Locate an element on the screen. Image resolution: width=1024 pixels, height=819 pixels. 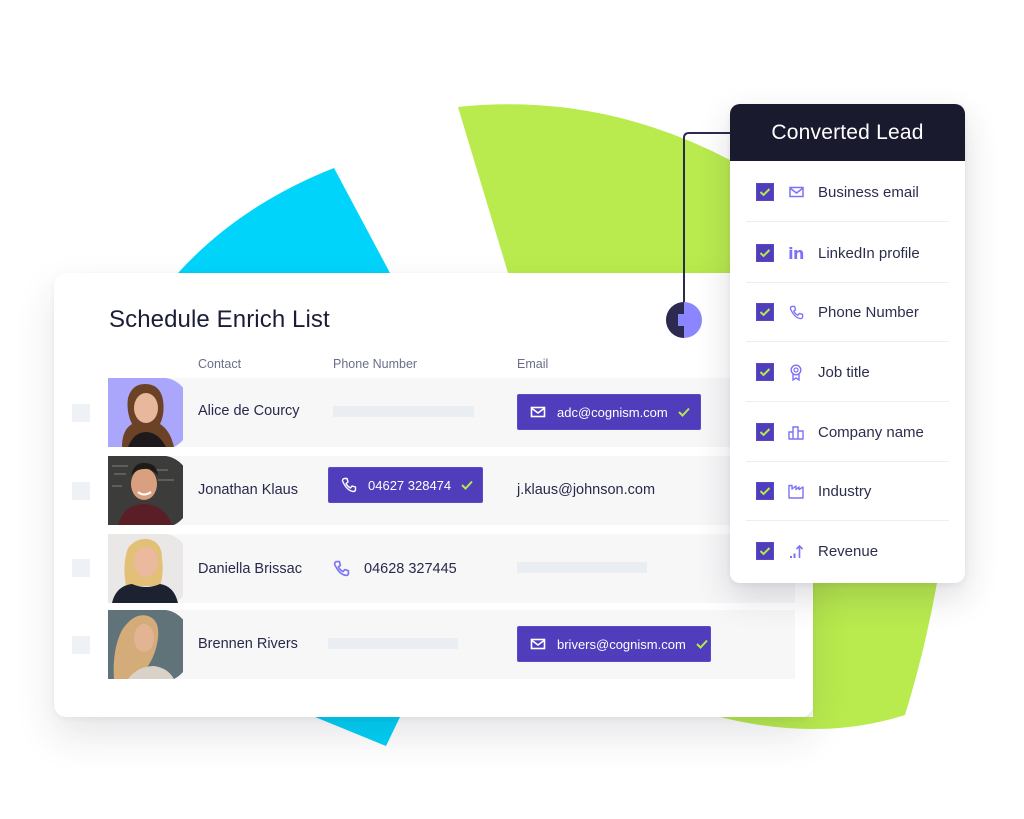
email-value: brivers@cognism.com is located at coordinates (621, 644).